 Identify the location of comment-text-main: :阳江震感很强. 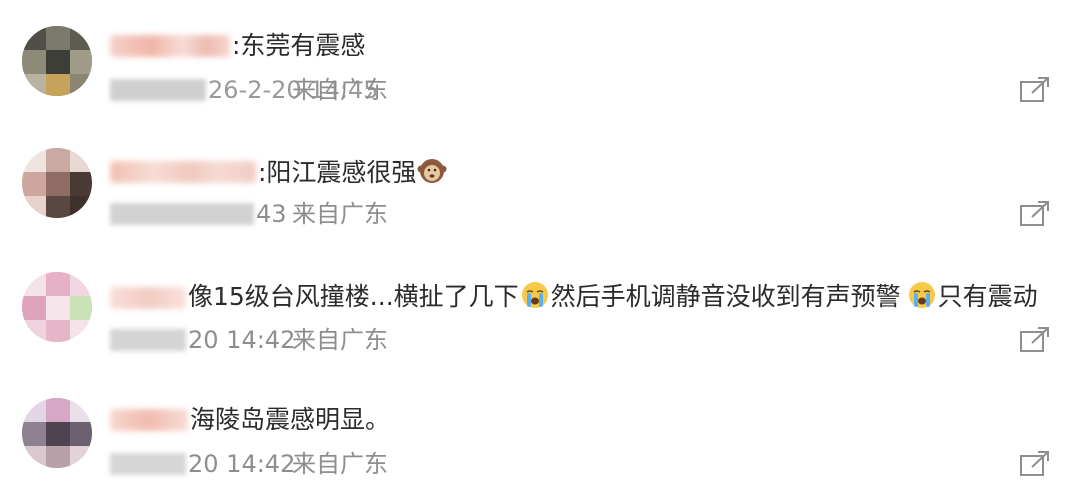
(337, 172).